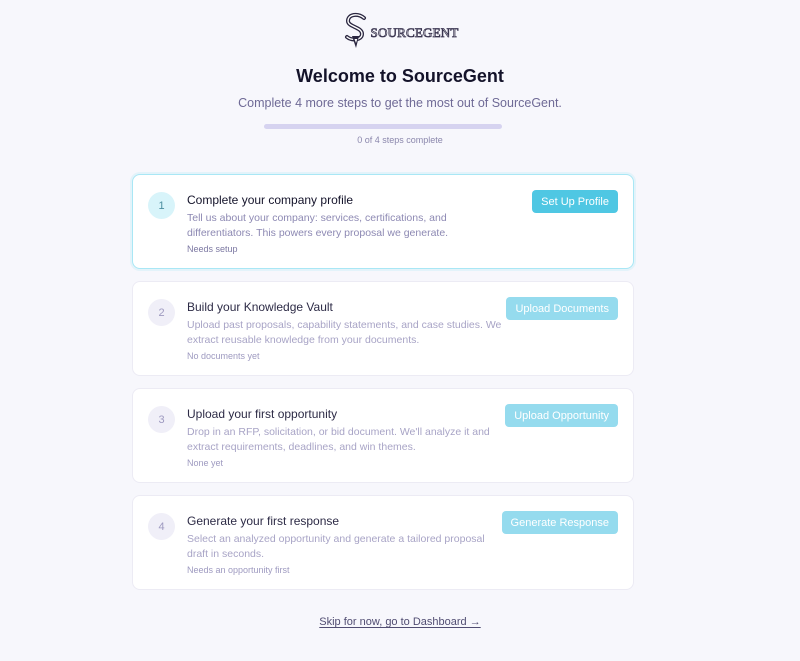  What do you see at coordinates (263, 521) in the screenshot?
I see `step-title: Generate your first response` at bounding box center [263, 521].